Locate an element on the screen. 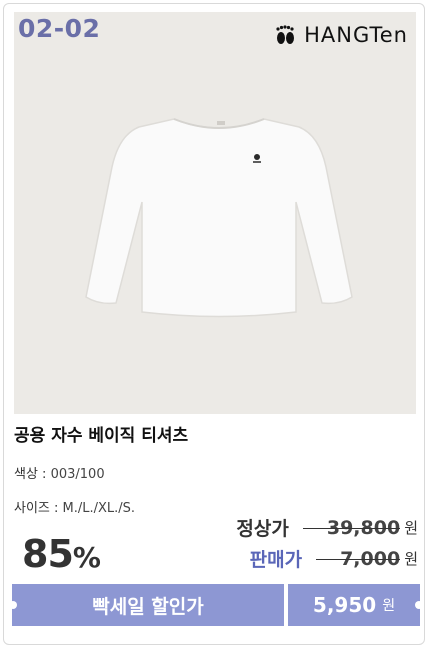  final-price-value: 5,950 is located at coordinates (344, 605).